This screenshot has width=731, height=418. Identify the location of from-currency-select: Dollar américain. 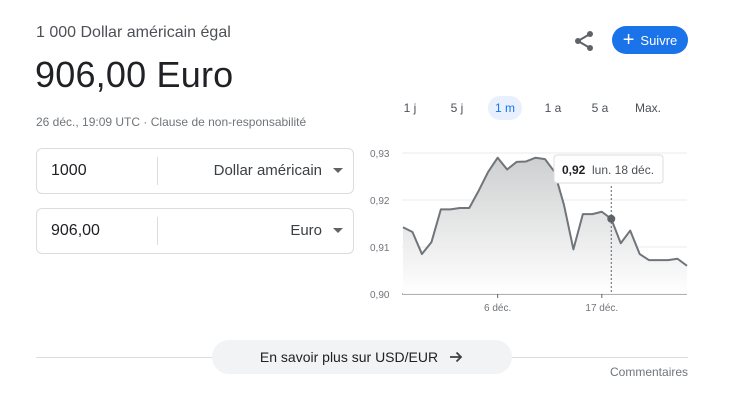
(268, 170).